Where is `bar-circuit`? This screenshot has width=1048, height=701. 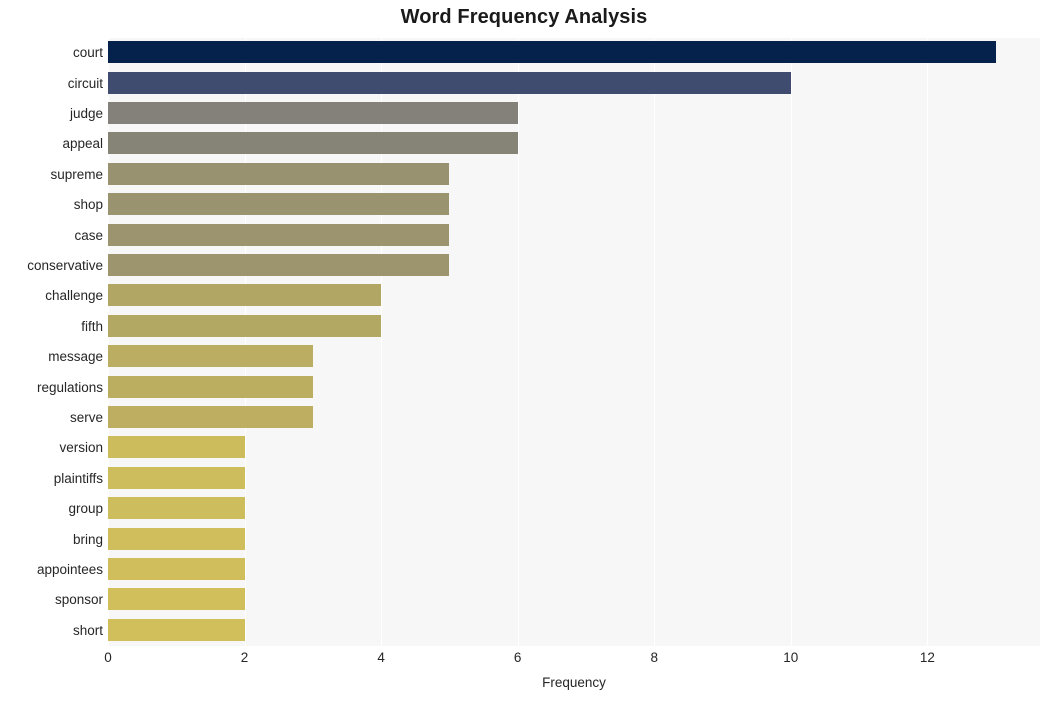 bar-circuit is located at coordinates (449, 82).